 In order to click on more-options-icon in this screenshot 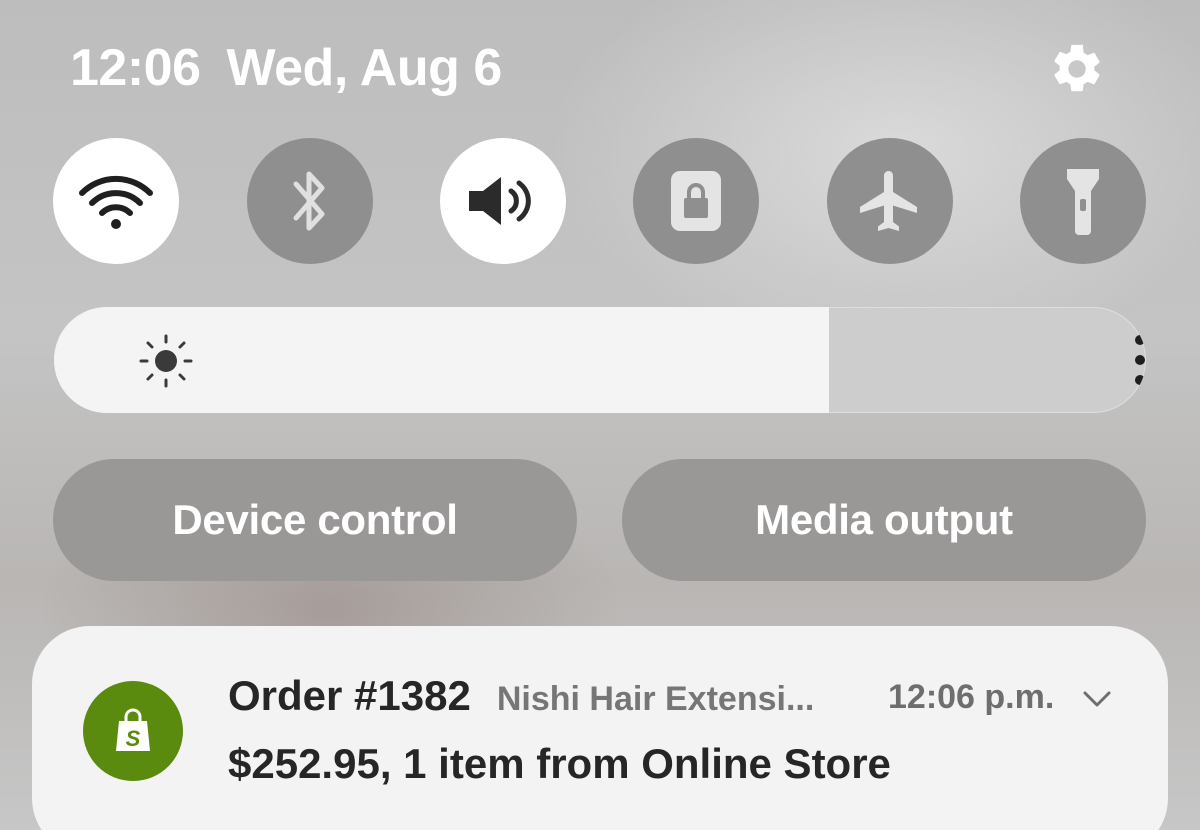, I will do `click(1133, 360)`.